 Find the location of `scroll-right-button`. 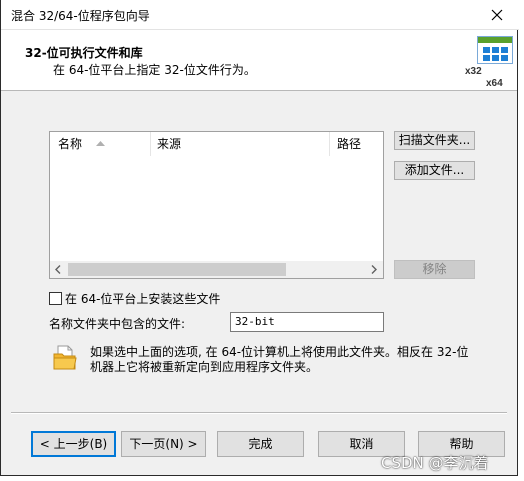

scroll-right-button is located at coordinates (374, 269).